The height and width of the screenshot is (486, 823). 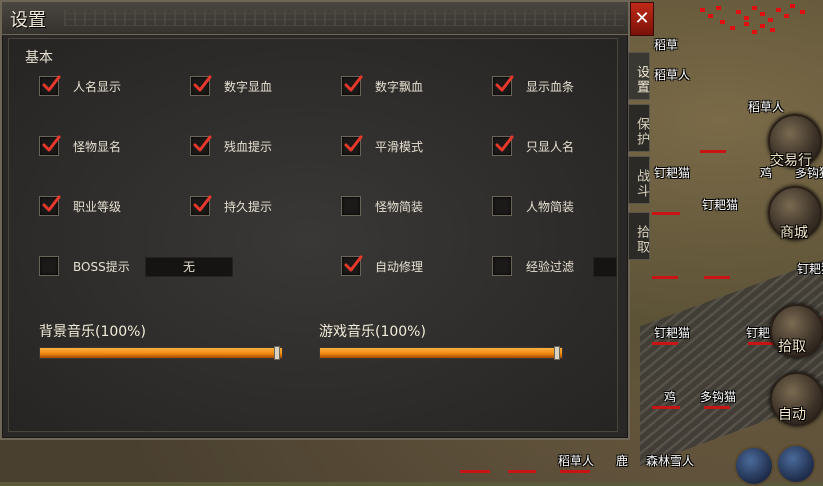 I want to click on bg-music-slider, so click(x=161, y=353).